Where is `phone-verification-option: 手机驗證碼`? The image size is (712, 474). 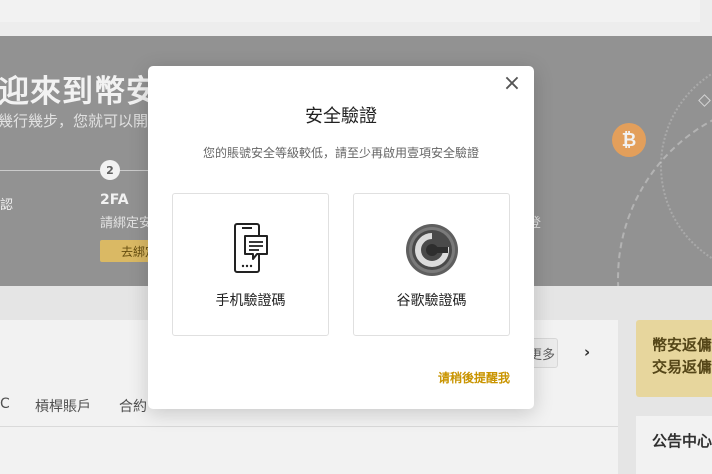
phone-verification-option: 手机驗證碼 is located at coordinates (250, 264).